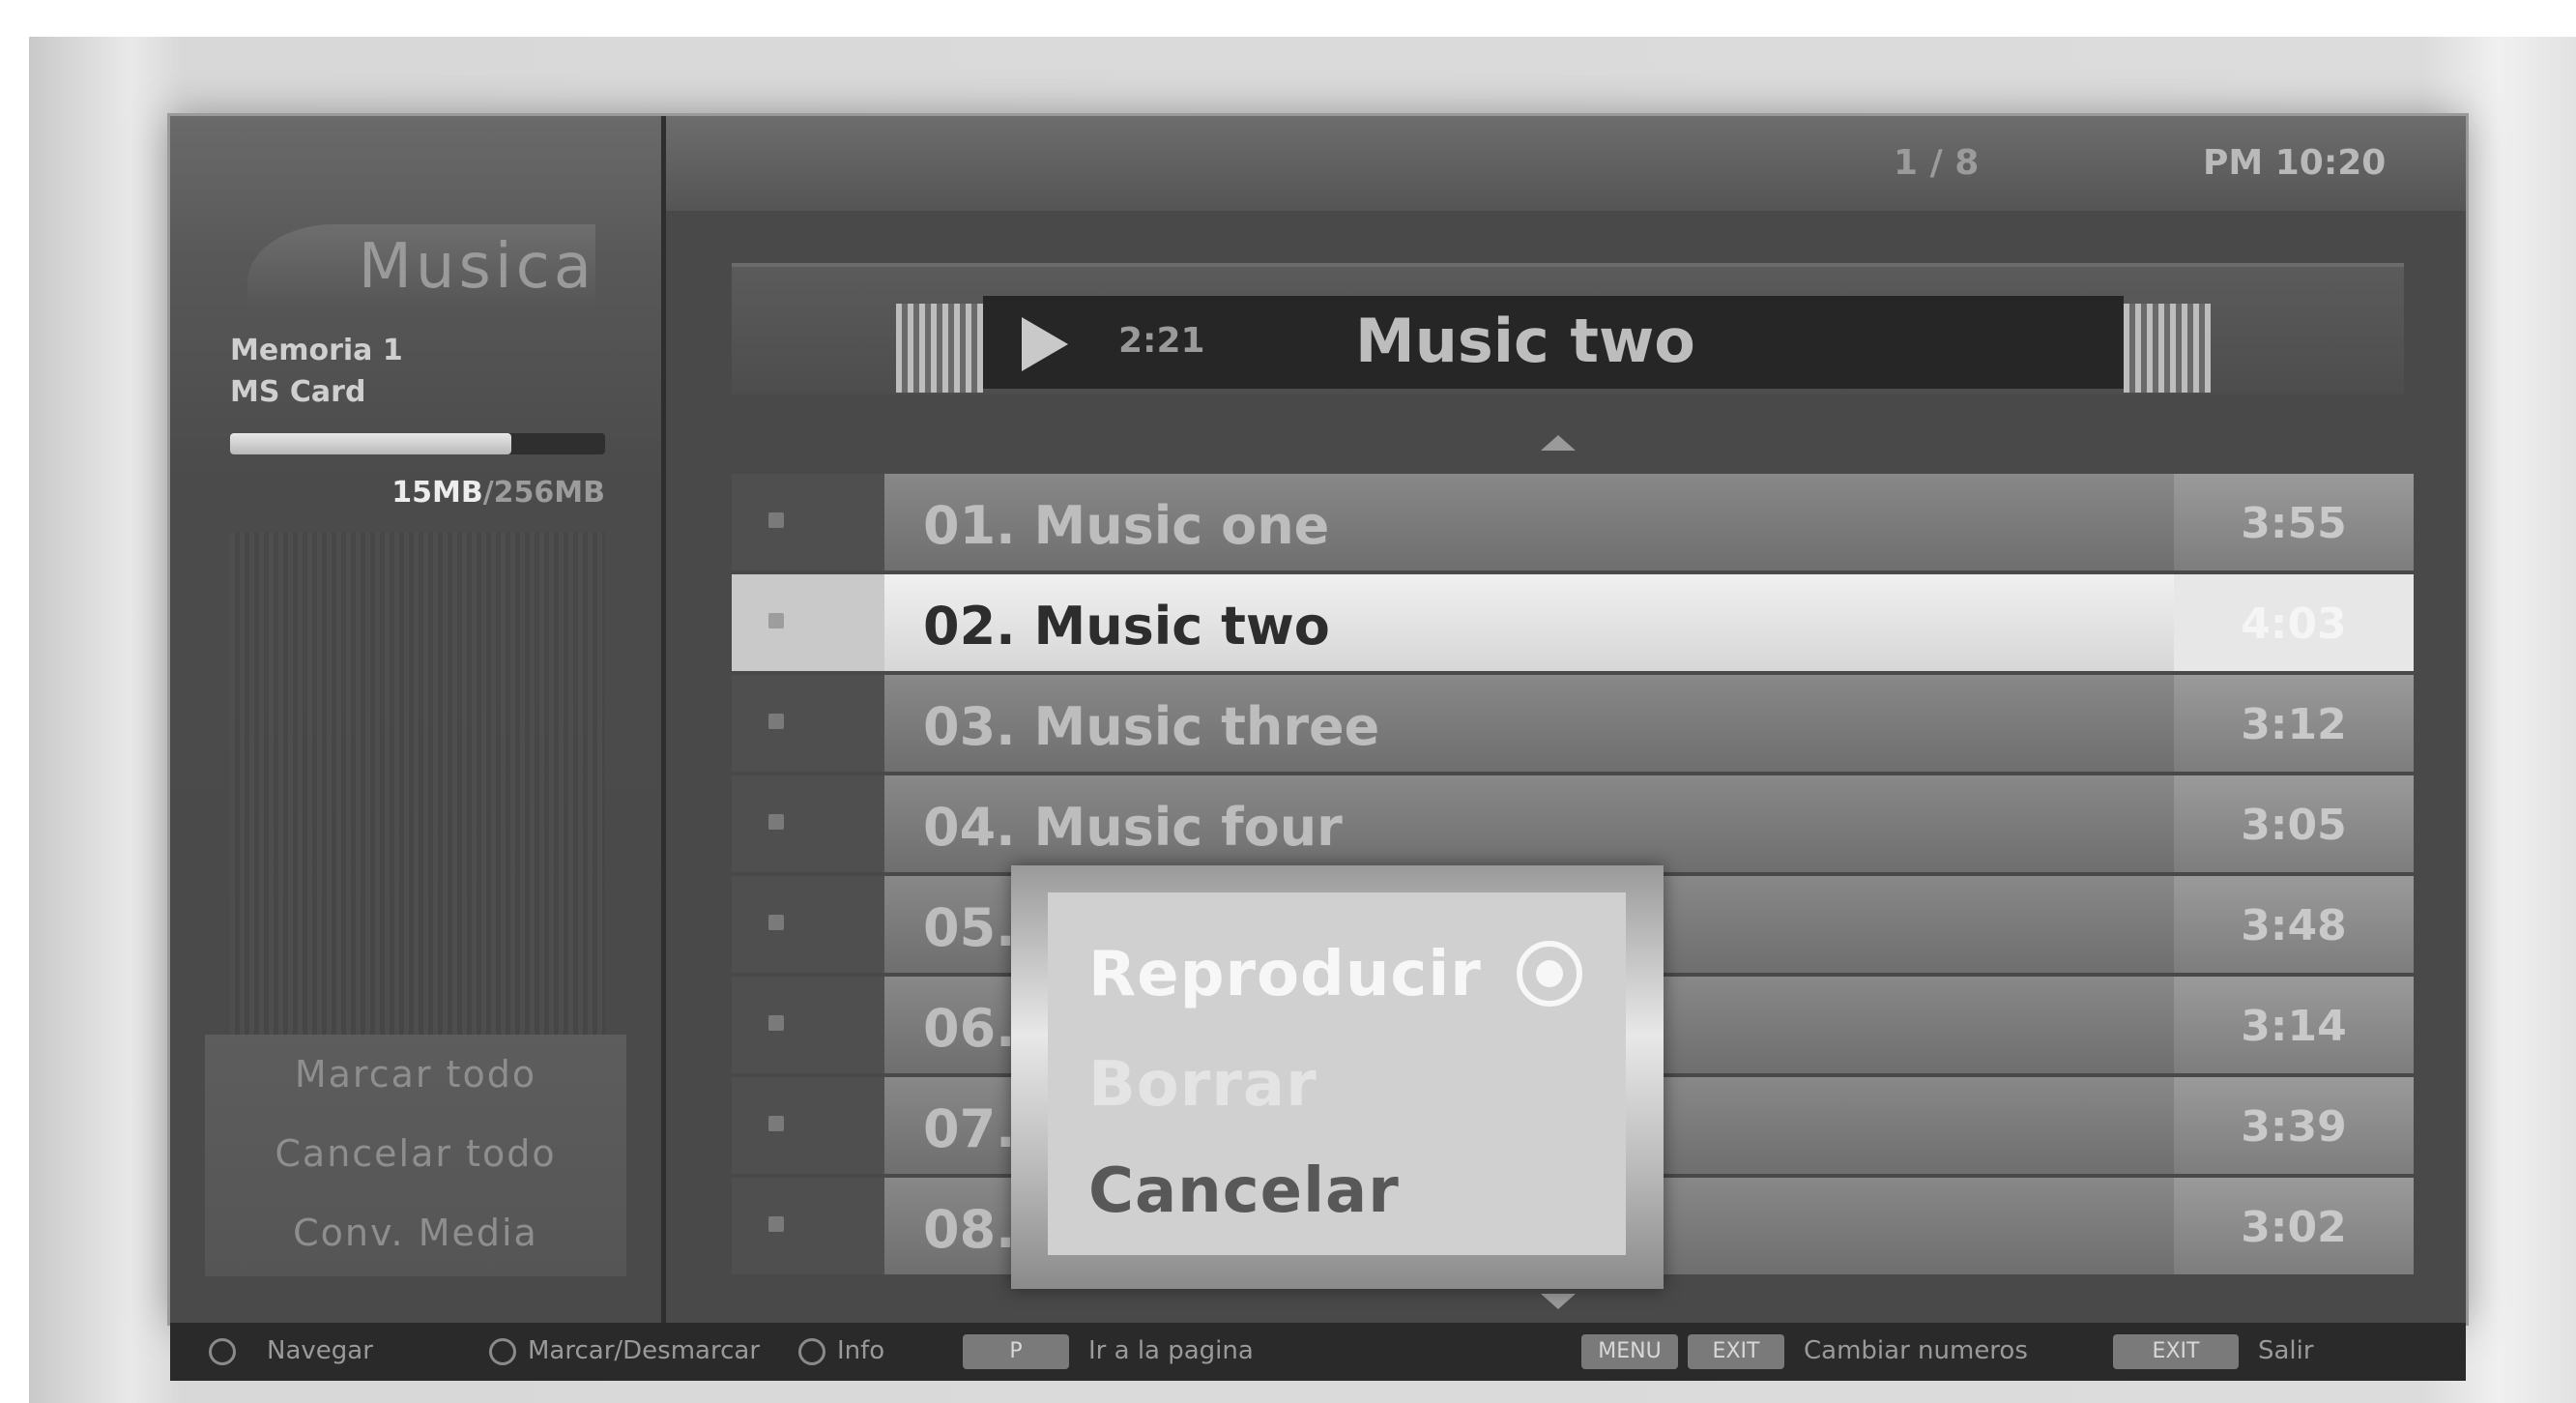 The height and width of the screenshot is (1403, 2576). What do you see at coordinates (222, 1351) in the screenshot?
I see `navigate-icon` at bounding box center [222, 1351].